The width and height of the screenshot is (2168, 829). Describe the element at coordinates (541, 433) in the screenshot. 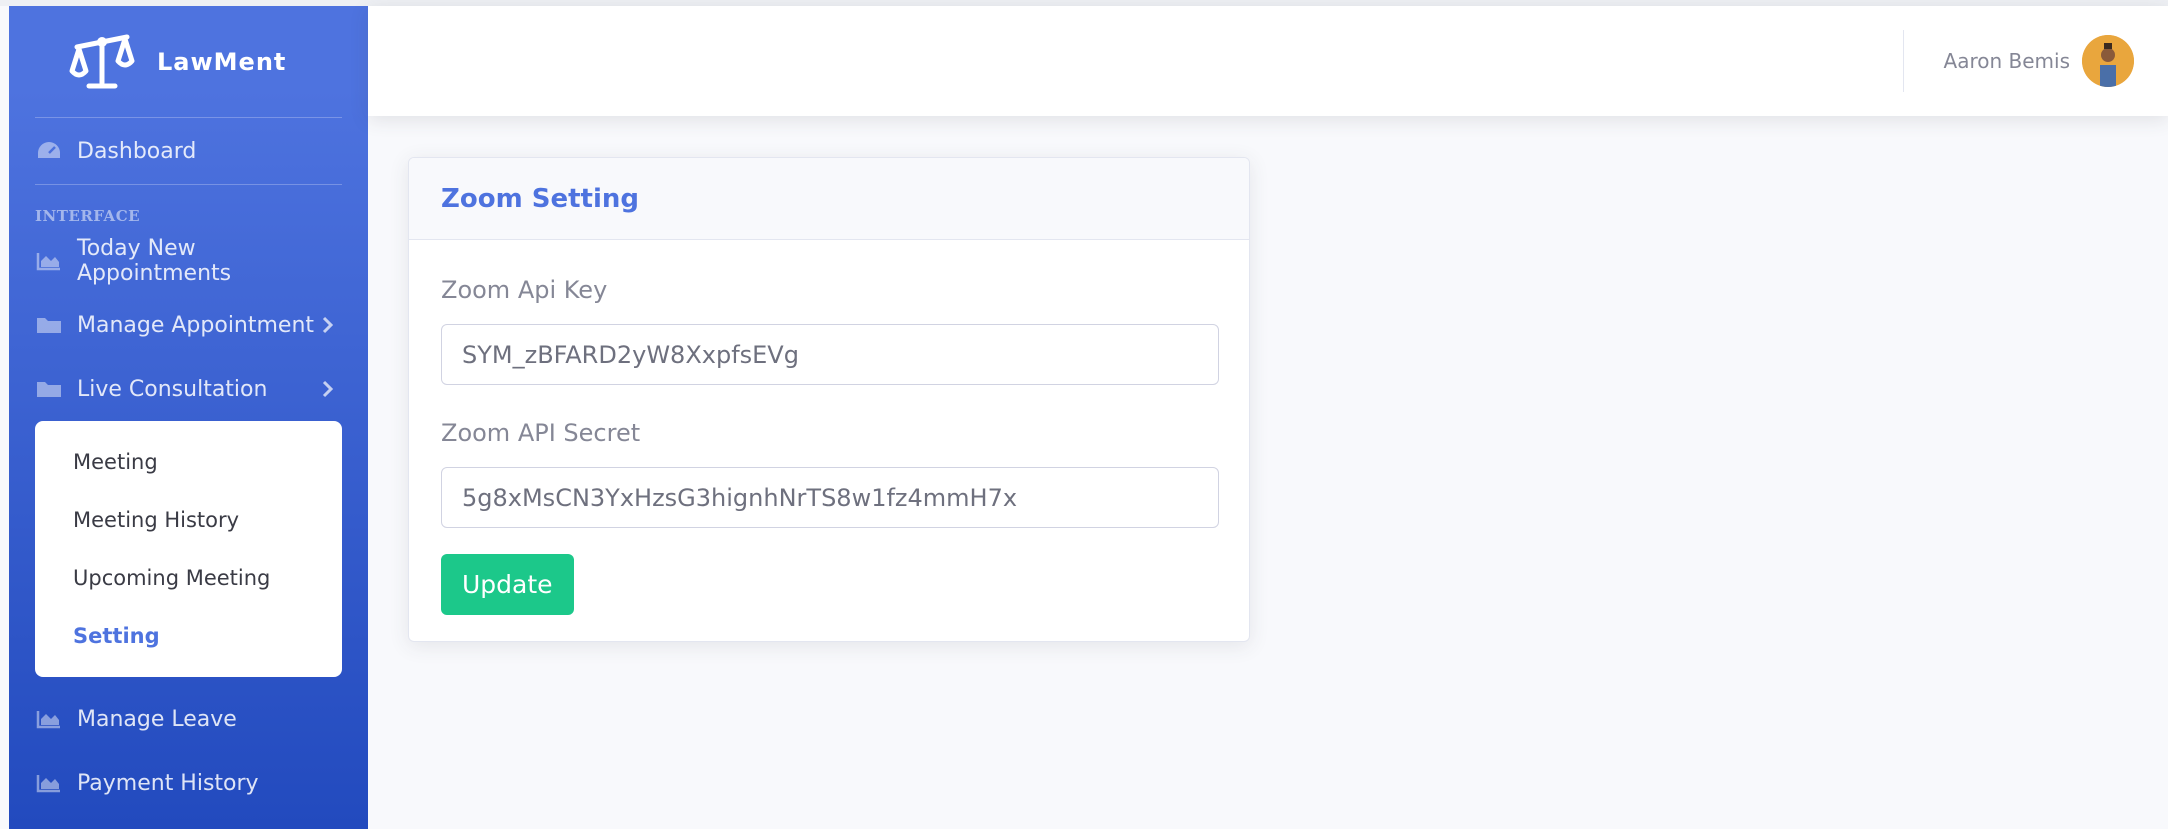

I see `api-secret-label: Zoom API Secret` at that location.